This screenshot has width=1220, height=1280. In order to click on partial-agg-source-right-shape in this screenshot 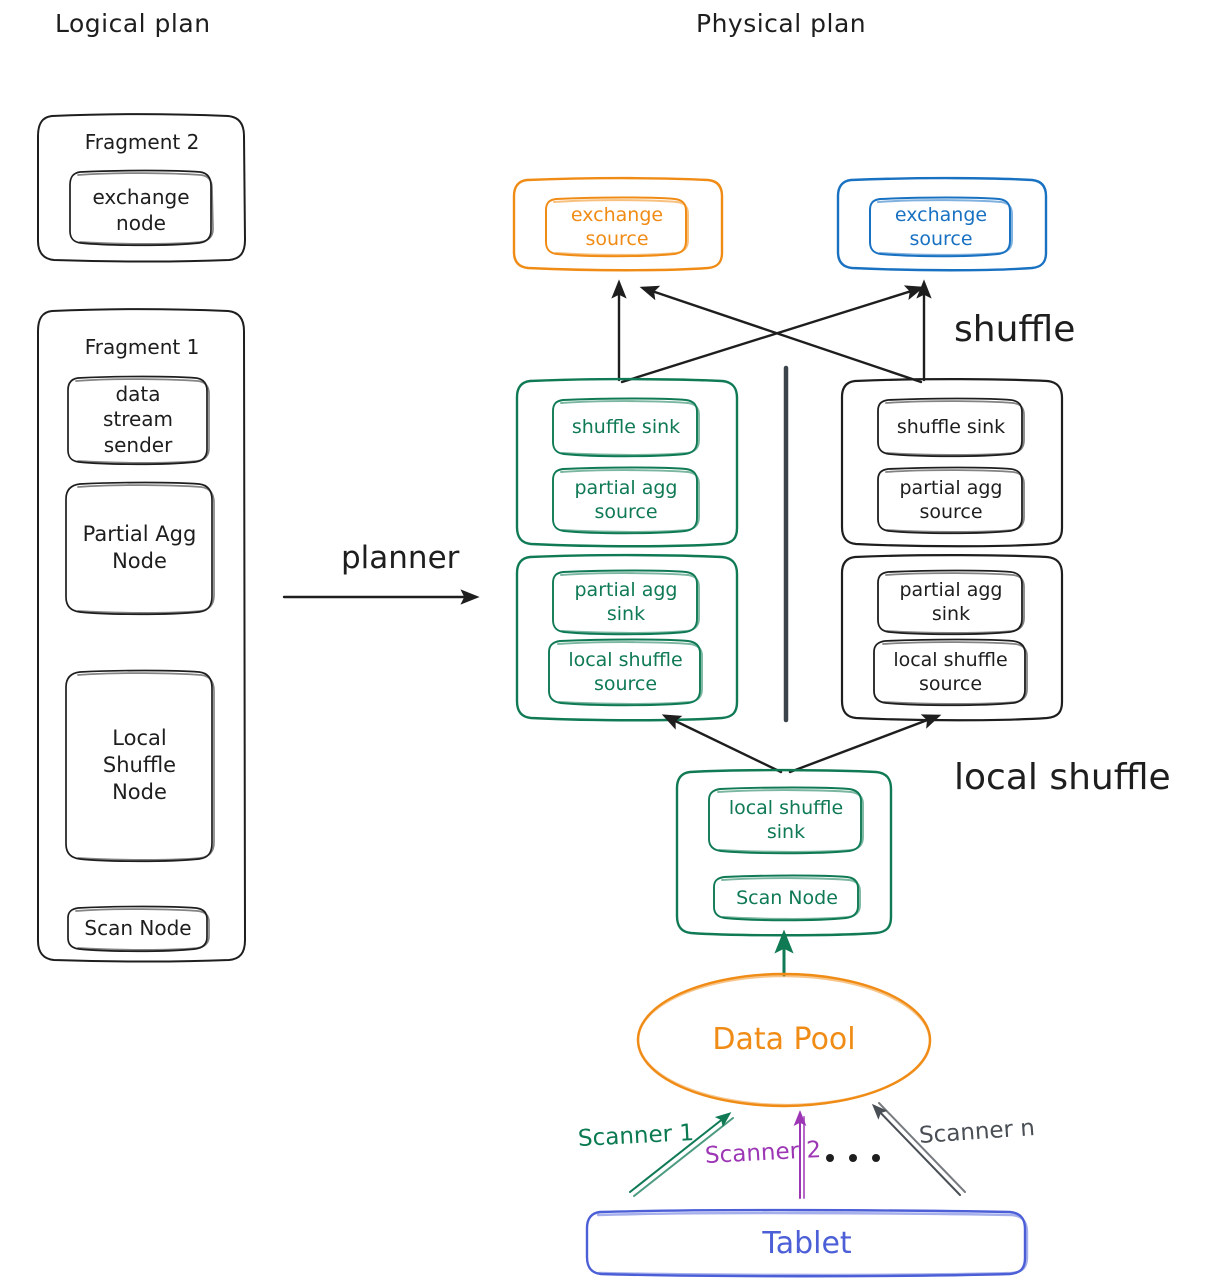, I will do `click(951, 500)`.